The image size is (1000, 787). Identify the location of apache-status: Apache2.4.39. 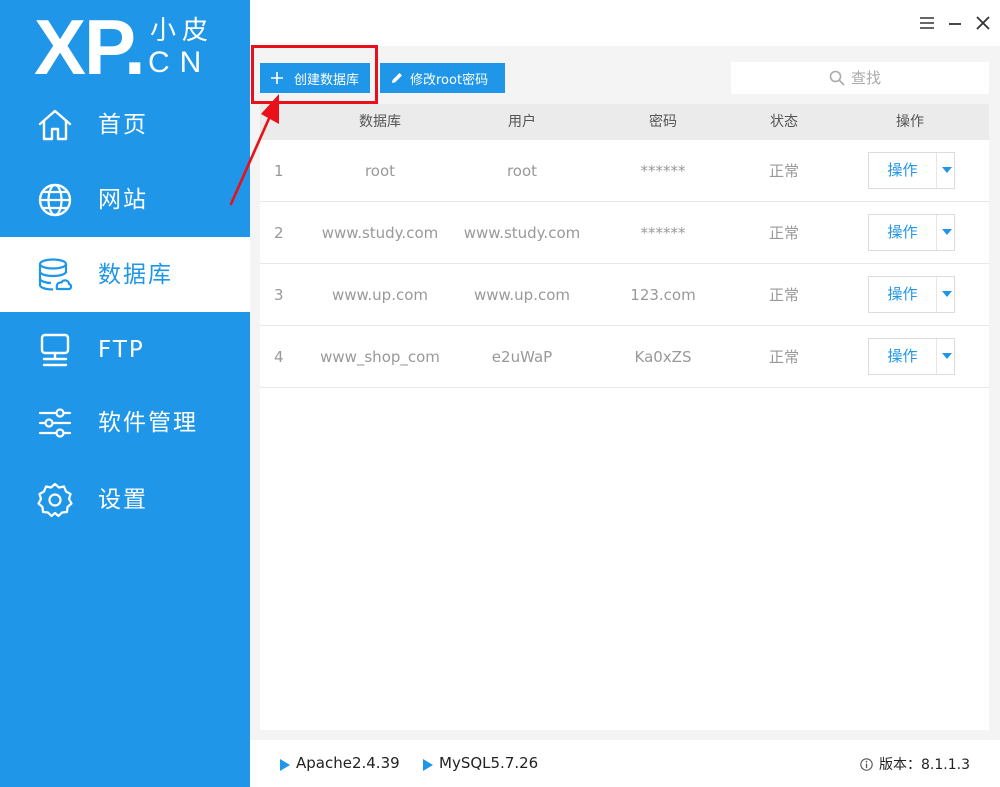
(340, 763).